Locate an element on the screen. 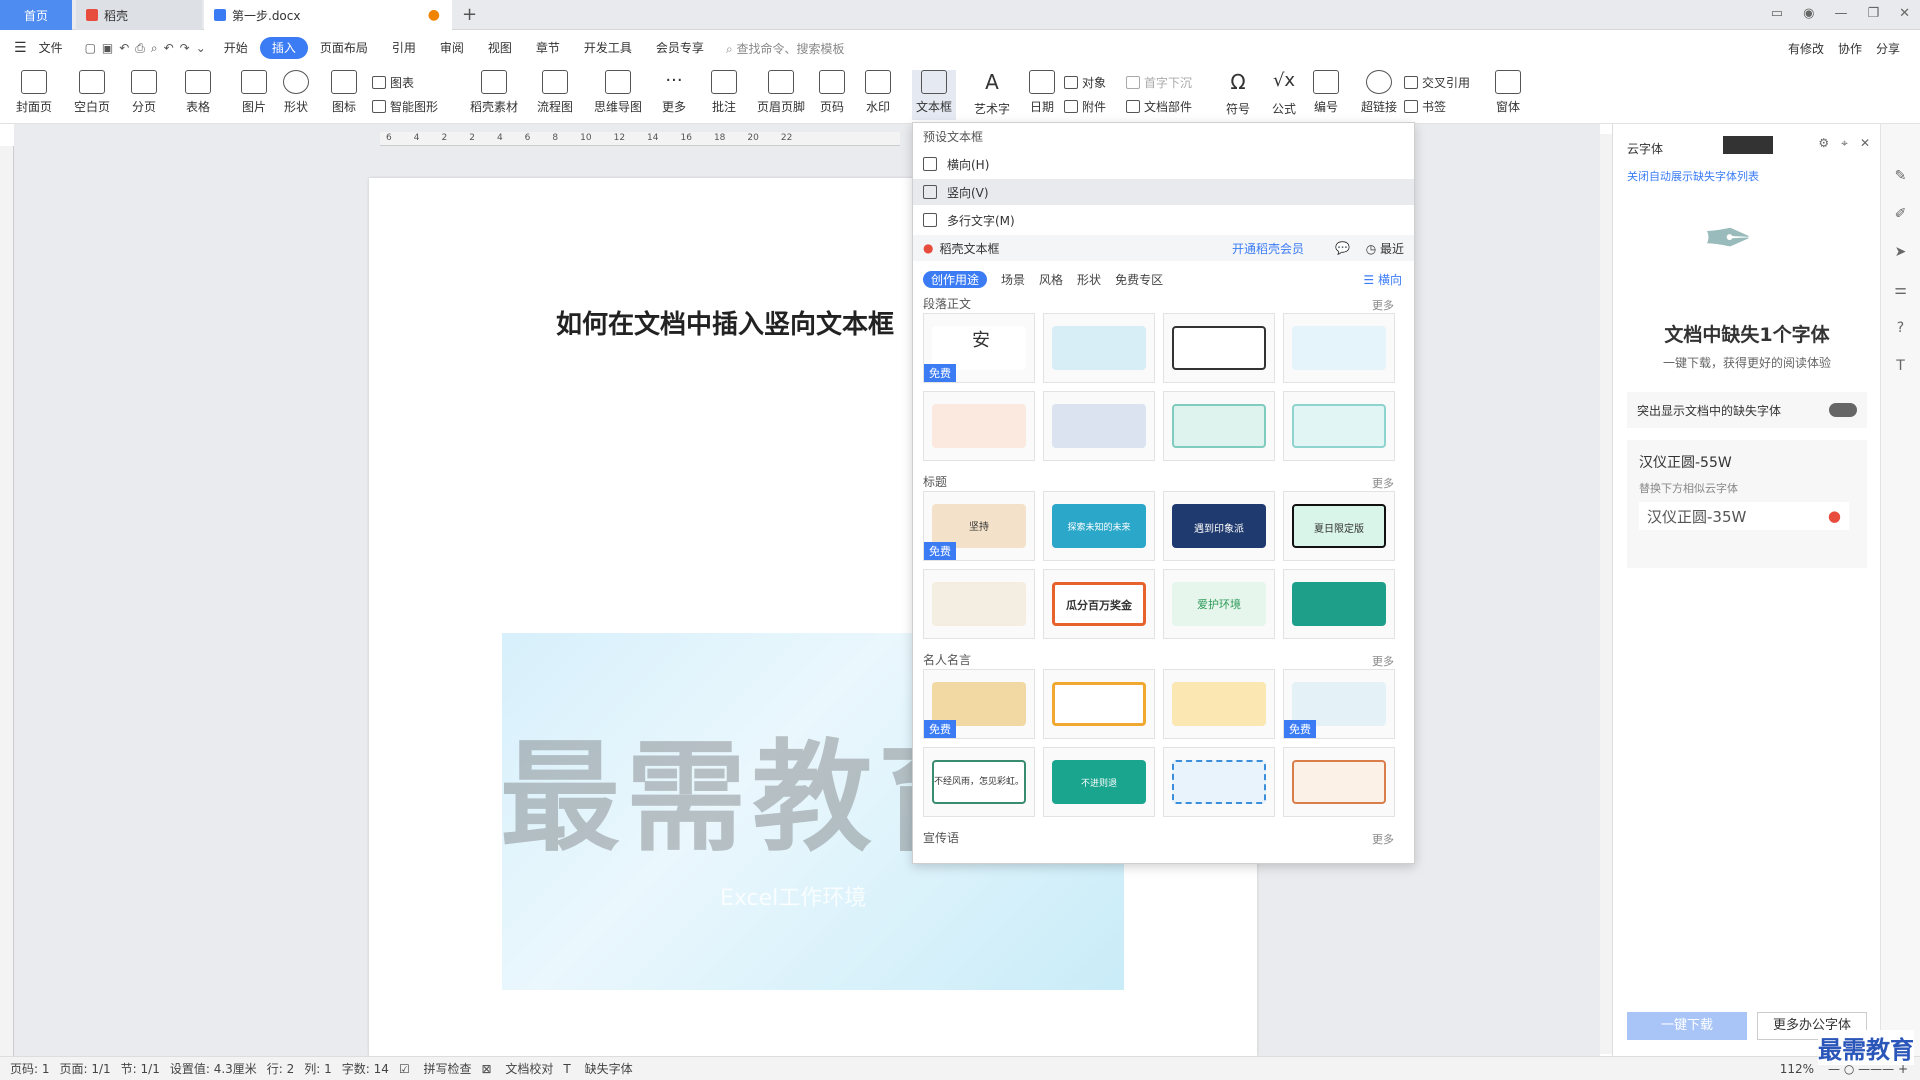  chat-icon: 💬 is located at coordinates (1342, 248).